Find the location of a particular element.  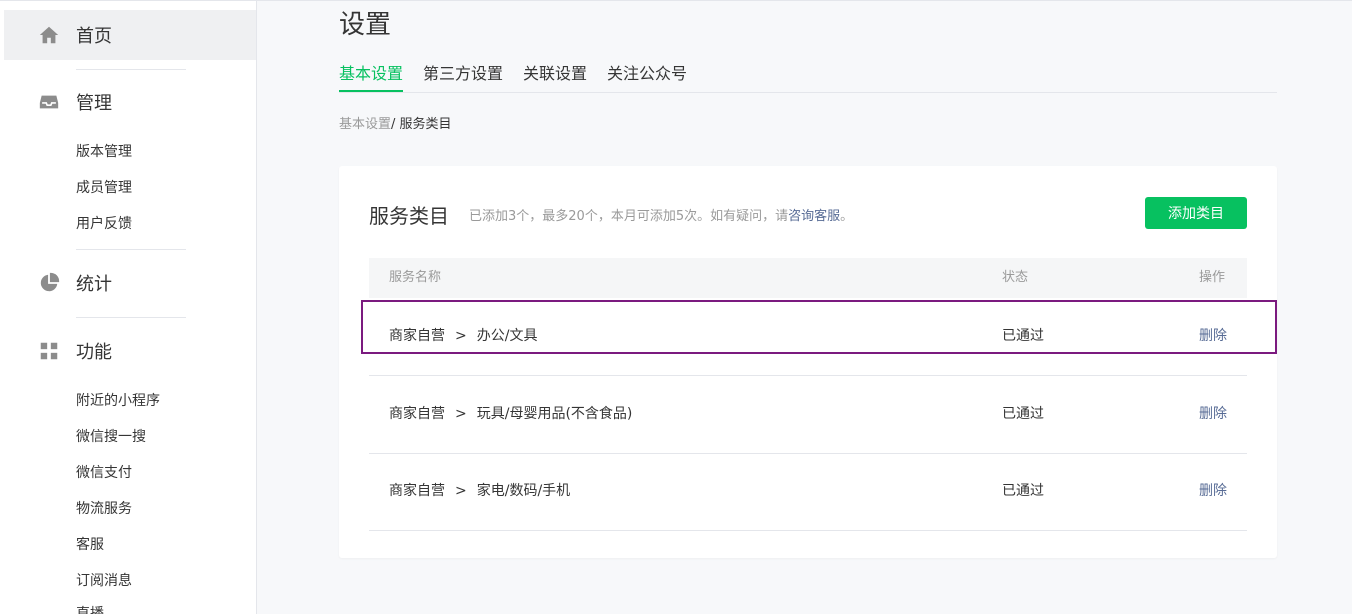

tab-related: 关联设置 is located at coordinates (555, 76).